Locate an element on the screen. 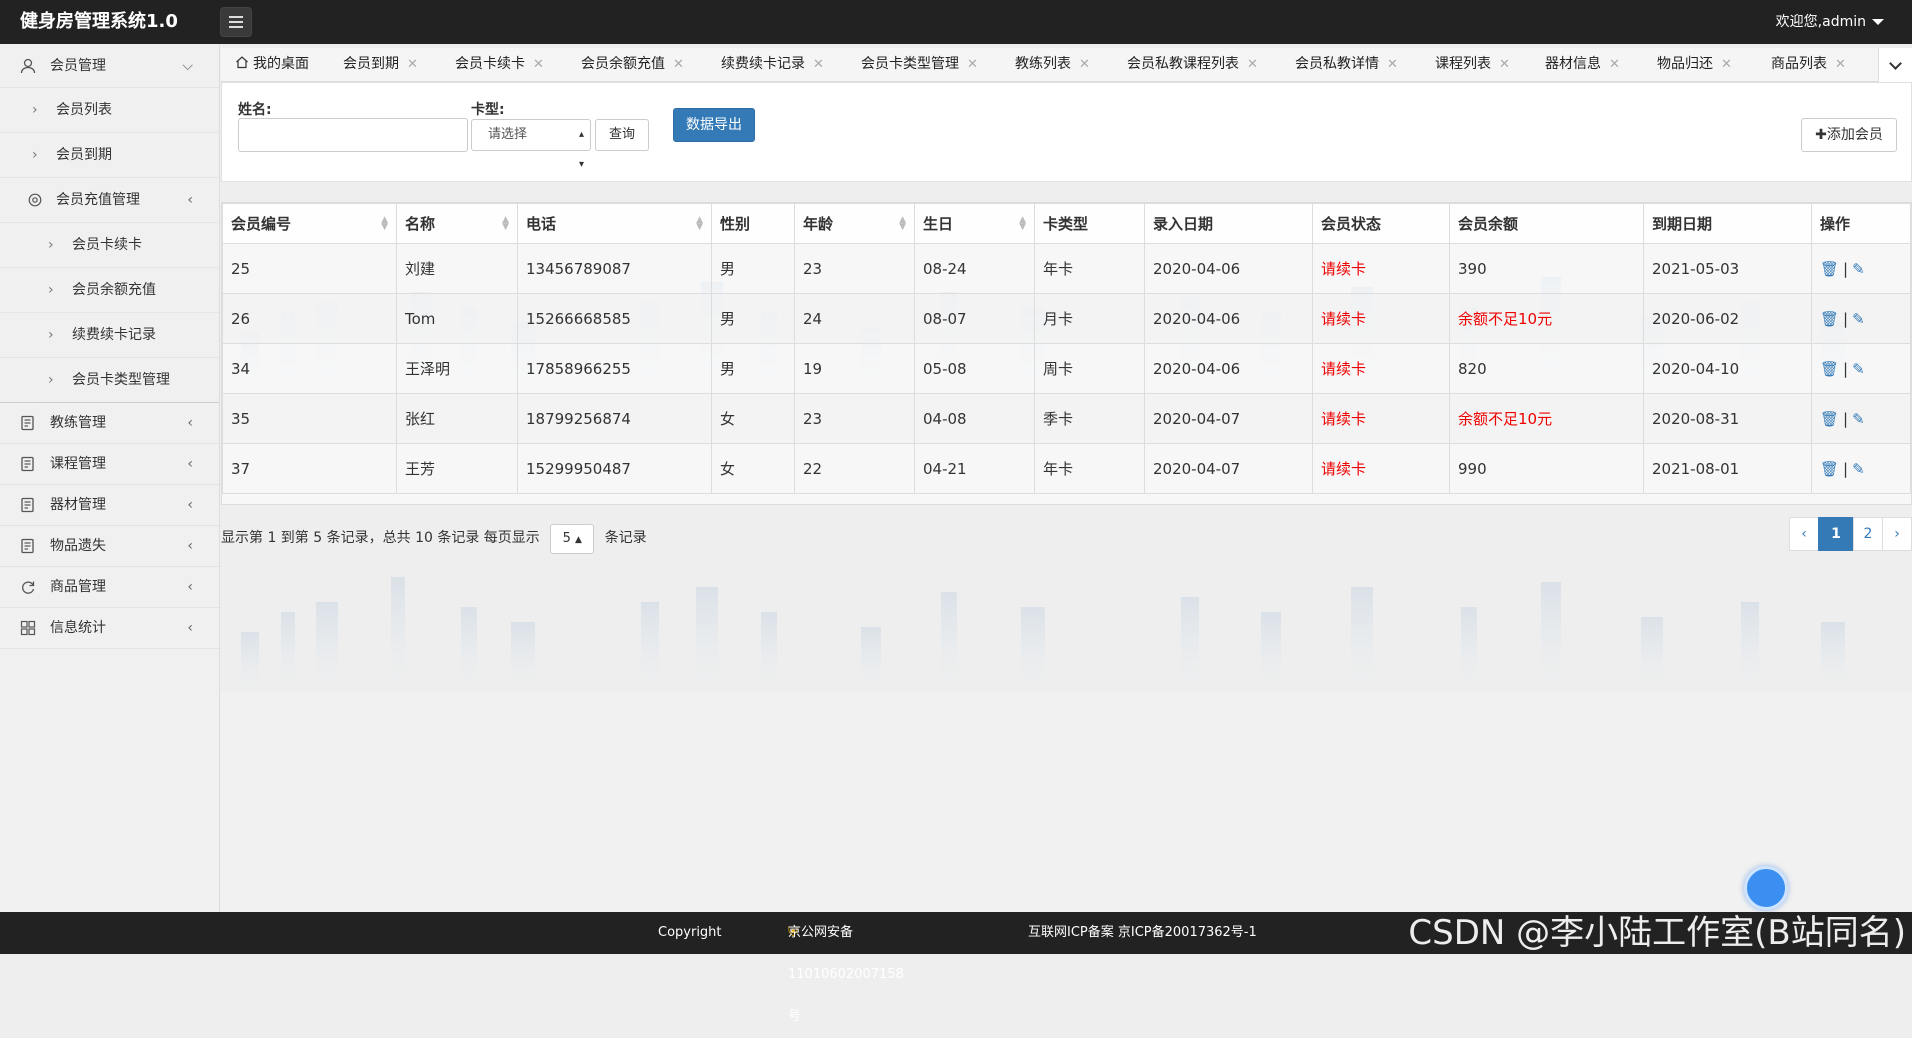 This screenshot has width=1912, height=1038. cell-card-type: 周卡 is located at coordinates (1089, 368).